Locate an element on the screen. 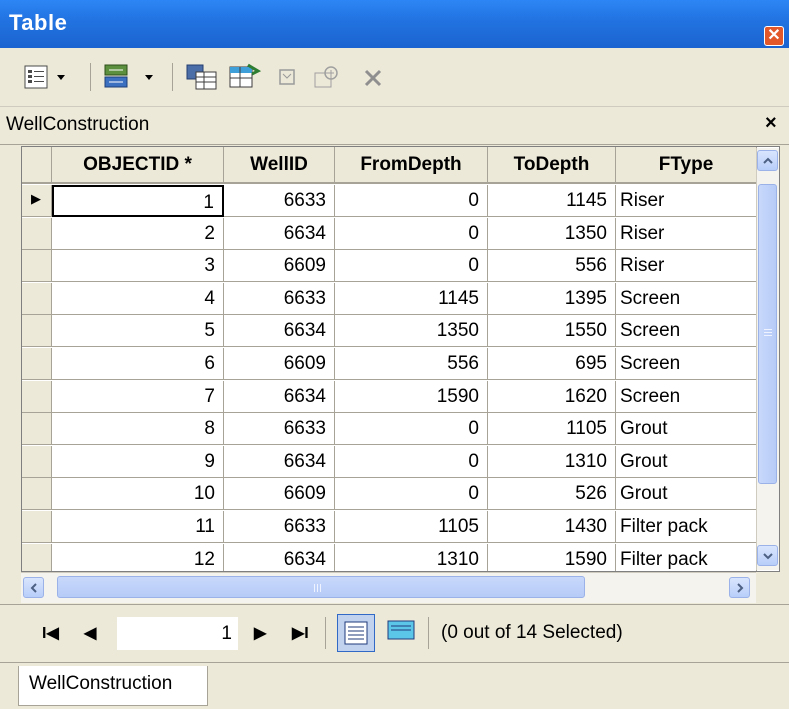 This screenshot has width=789, height=709. cell-fromdepth: 556 is located at coordinates (411, 364).